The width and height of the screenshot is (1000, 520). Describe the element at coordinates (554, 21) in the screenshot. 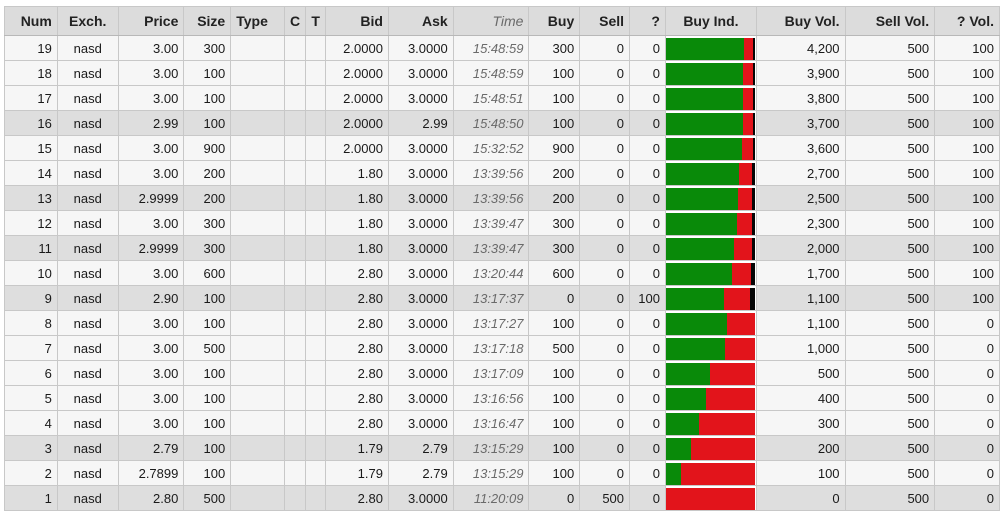

I see `column-header-buy: Buy` at that location.